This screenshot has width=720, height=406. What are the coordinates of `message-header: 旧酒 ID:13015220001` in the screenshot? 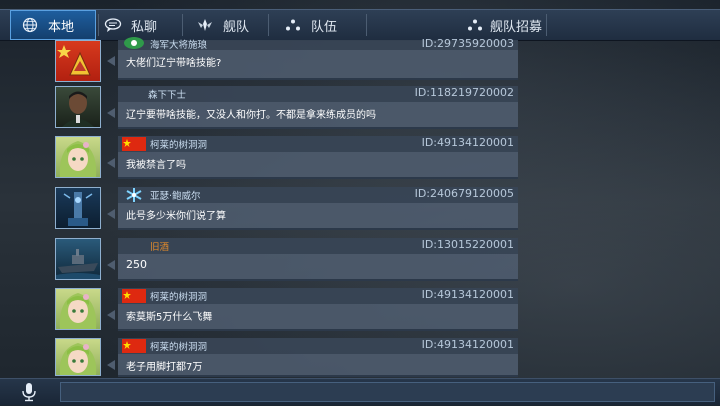 It's located at (318, 246).